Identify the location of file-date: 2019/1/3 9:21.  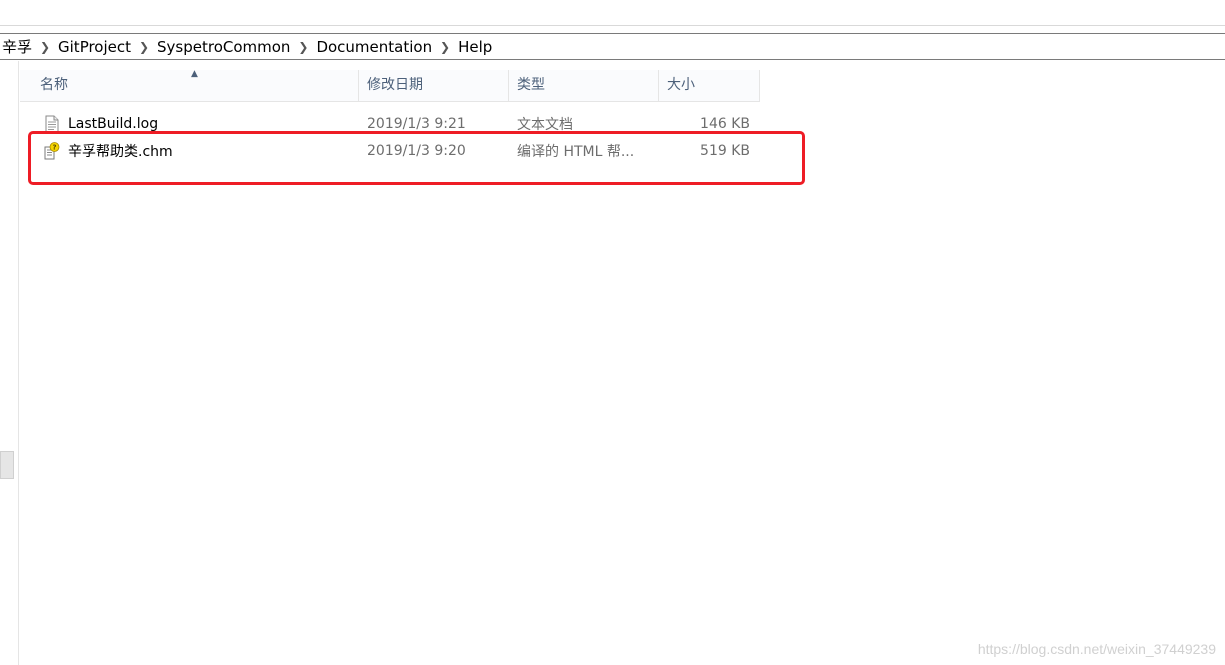
(416, 124).